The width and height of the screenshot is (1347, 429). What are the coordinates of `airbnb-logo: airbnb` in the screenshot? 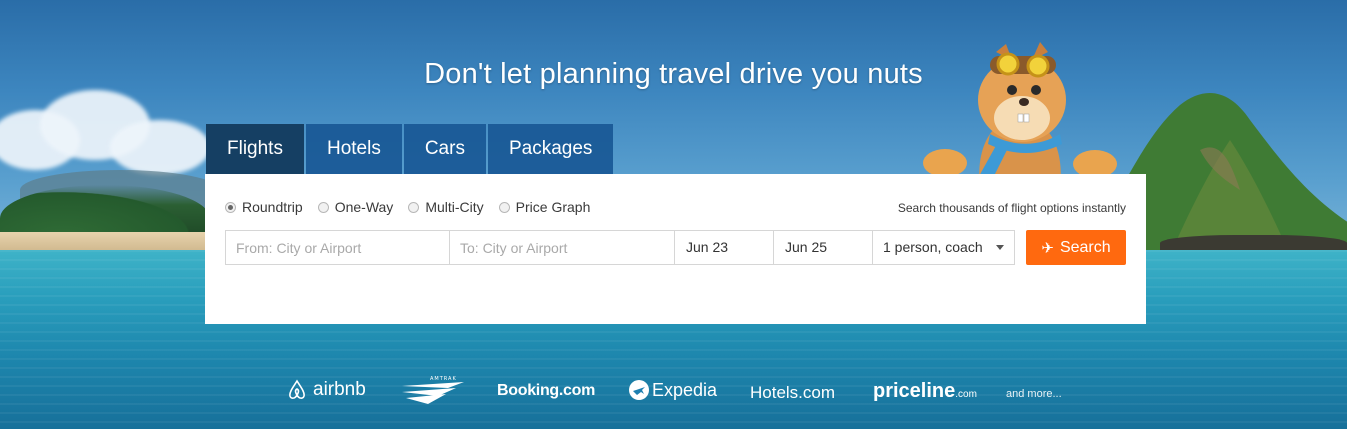 It's located at (325, 390).